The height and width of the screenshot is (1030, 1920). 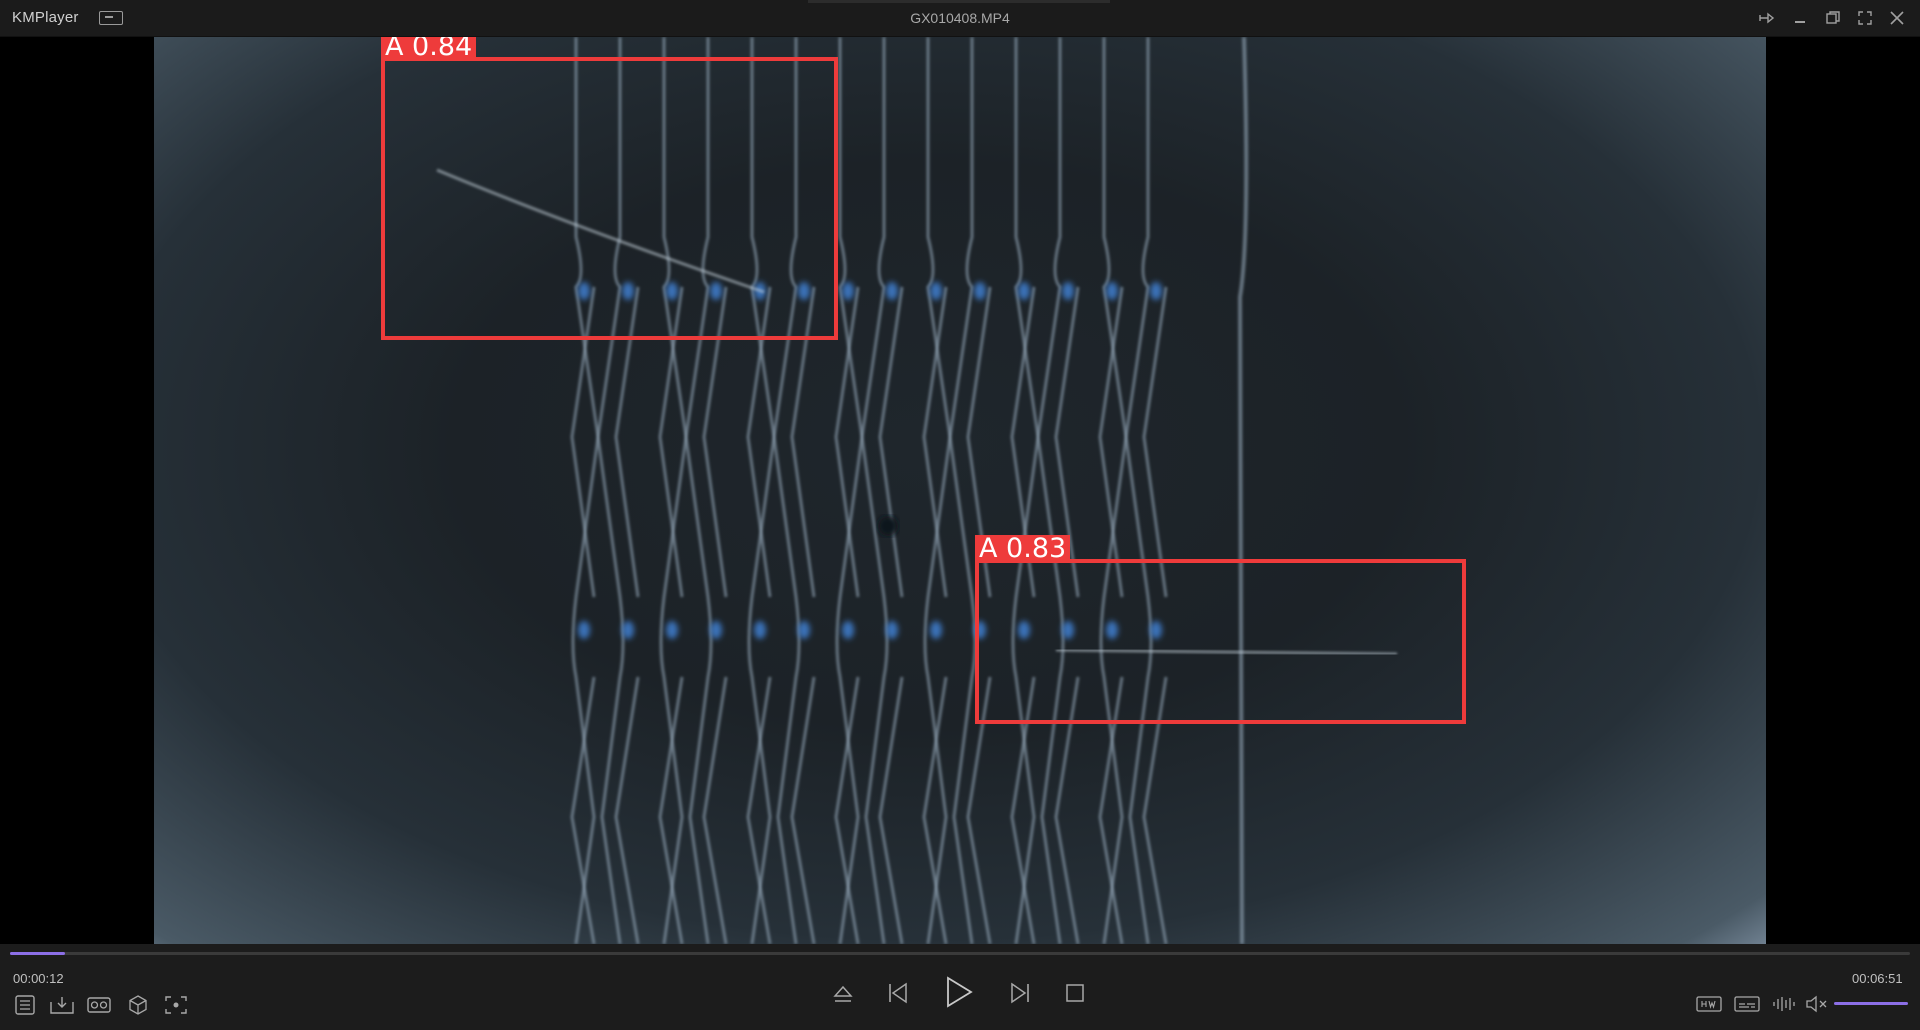 What do you see at coordinates (138, 1005) in the screenshot?
I see `3d-icon` at bounding box center [138, 1005].